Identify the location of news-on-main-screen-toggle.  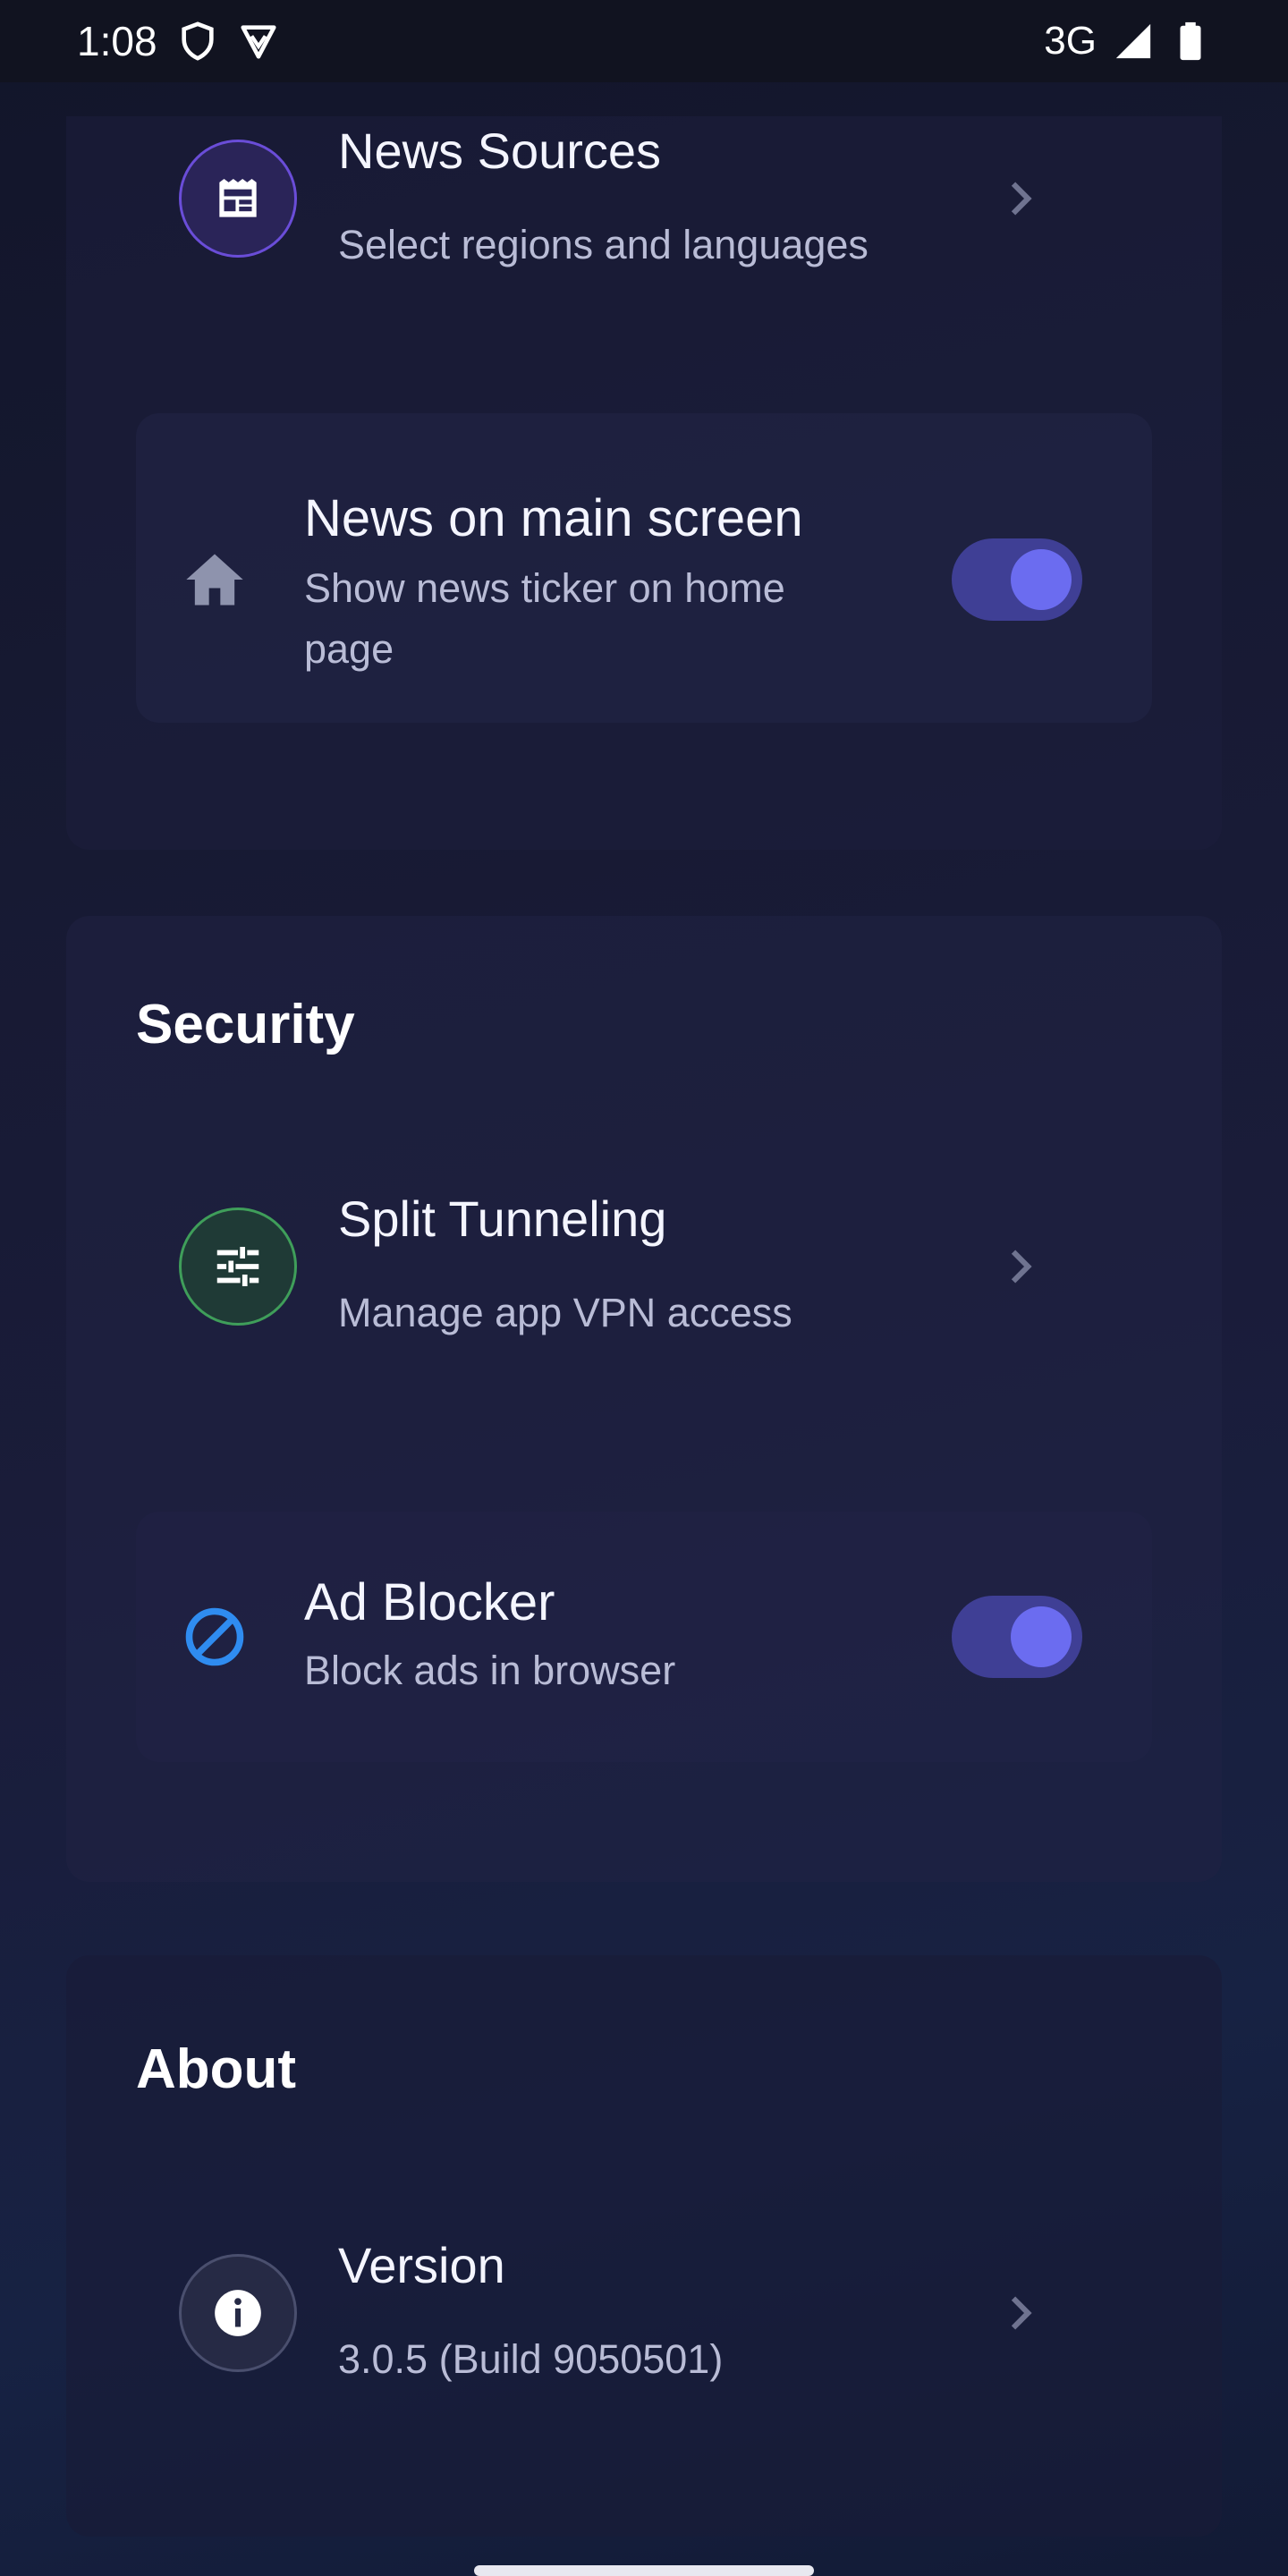
(1017, 579).